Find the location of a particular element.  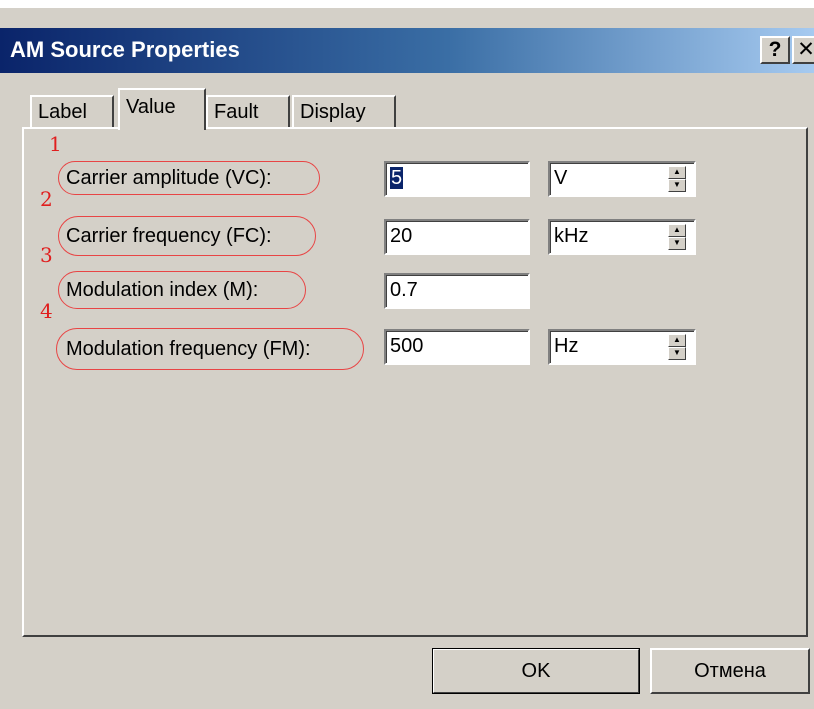

help-button: ? is located at coordinates (775, 50).